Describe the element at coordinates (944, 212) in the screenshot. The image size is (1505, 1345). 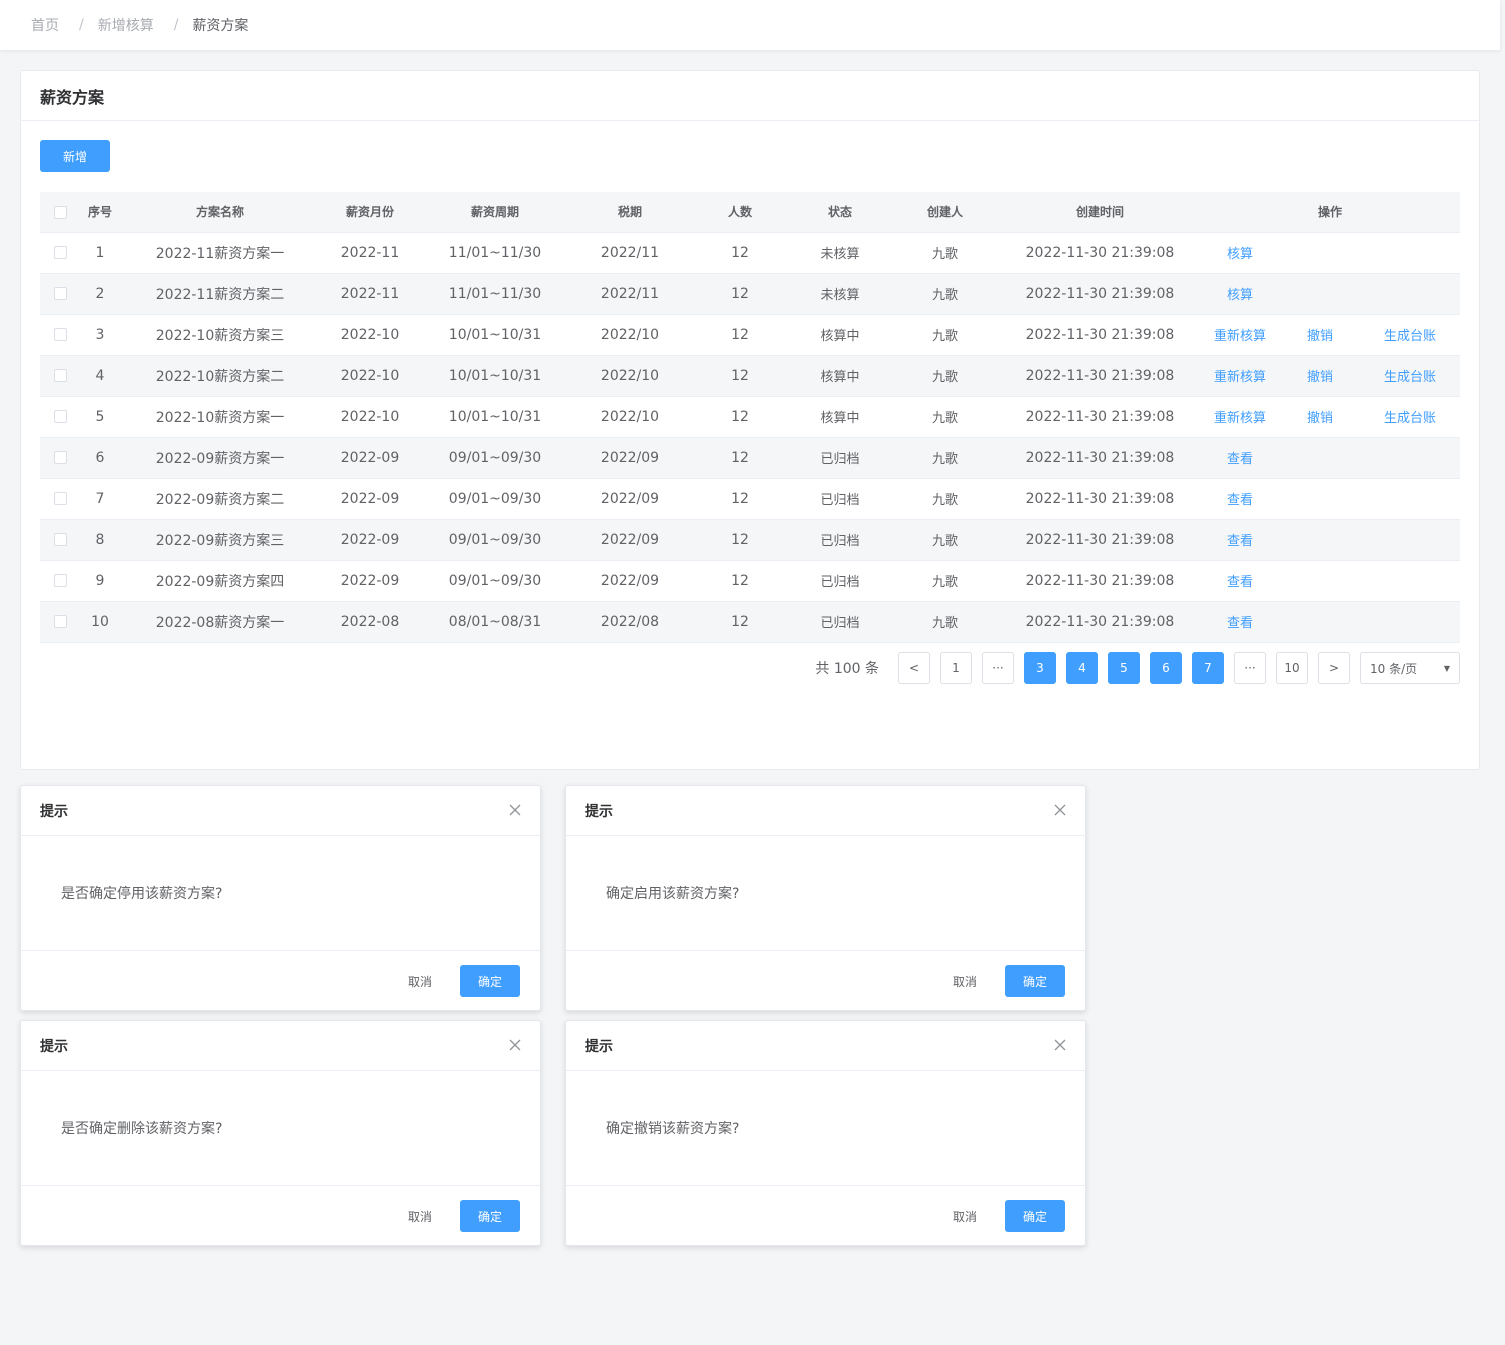
I see `header-creator: 创建人` at that location.